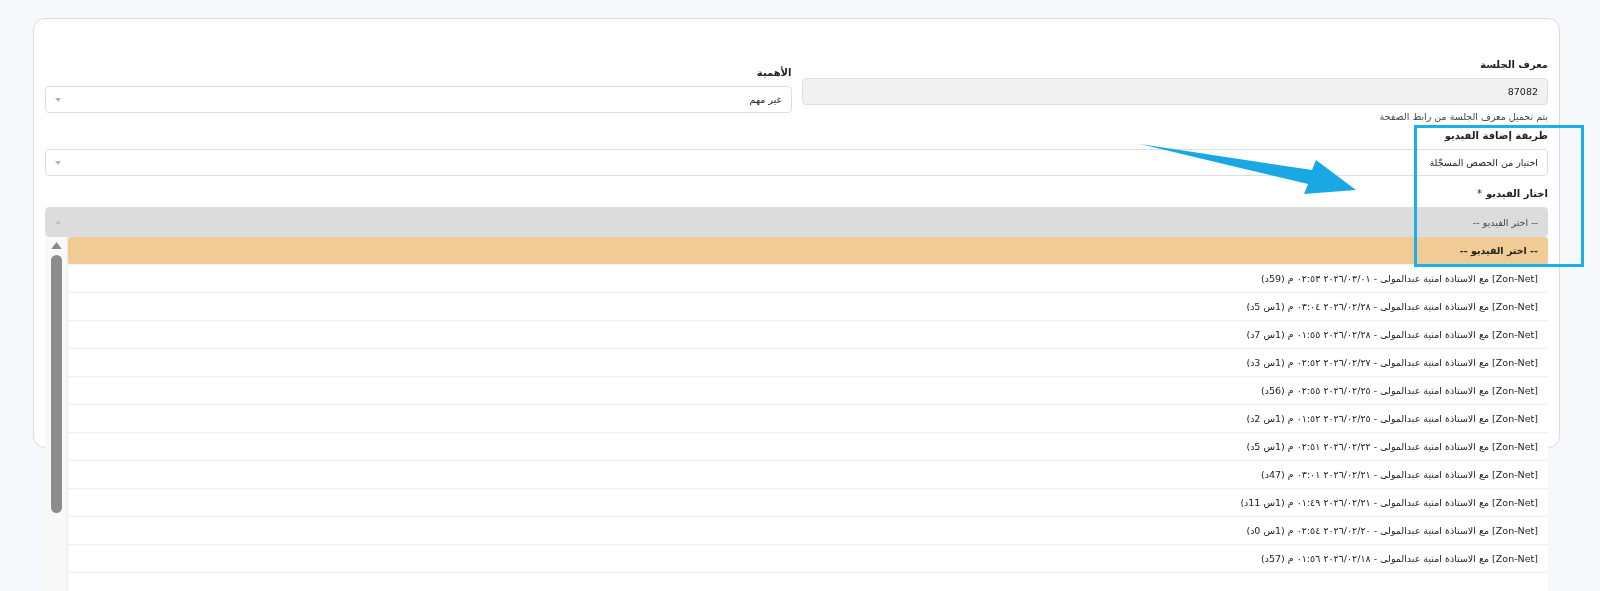 The width and height of the screenshot is (1600, 591). What do you see at coordinates (808, 475) in the screenshot?
I see `video-option: [Zon-Net] مع الاستاذة امنية عبدالمولى - ٢٠٢٦/٠٢/٢١ ٠٣:٠١ م (47د)` at bounding box center [808, 475].